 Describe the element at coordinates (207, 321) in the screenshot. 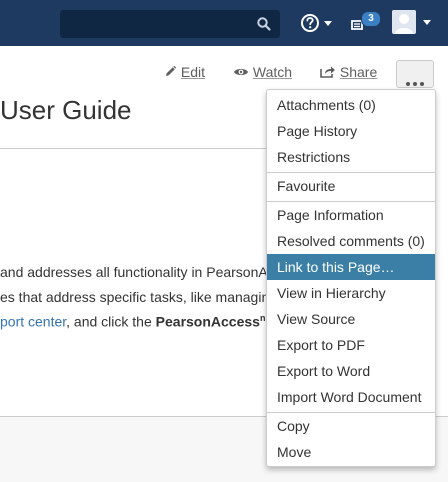

I see `pearsonaccess-bold-text: PearsonAccess` at that location.